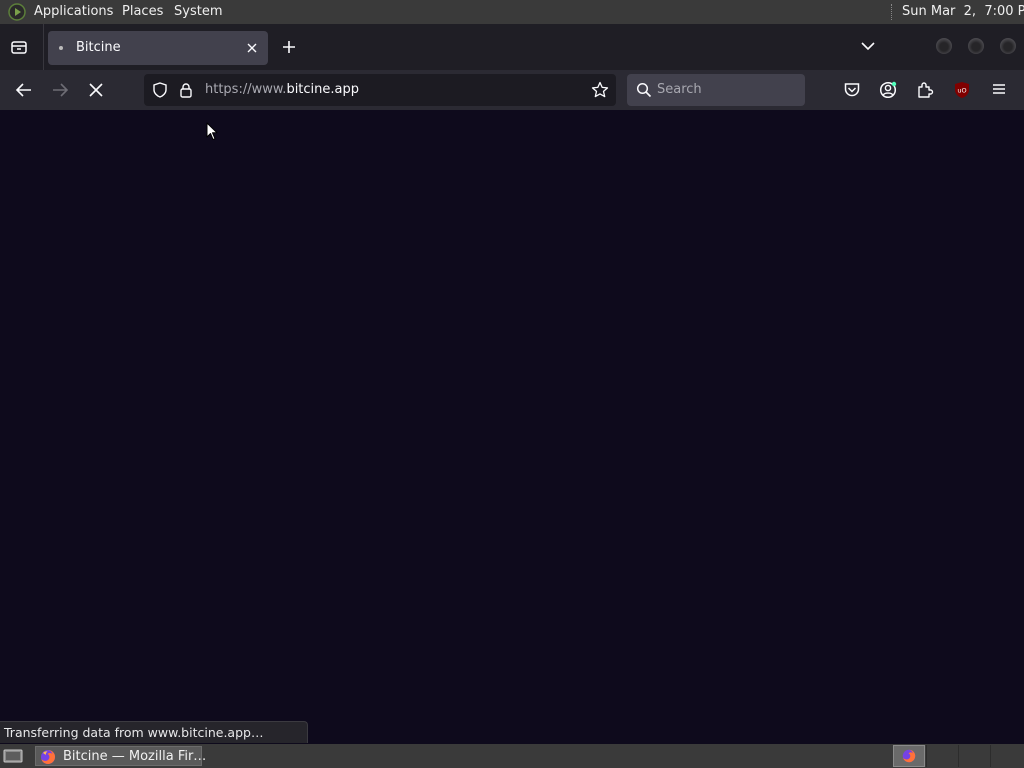 Image resolution: width=1024 pixels, height=768 pixels. What do you see at coordinates (160, 90) in the screenshot?
I see `shield-icon` at bounding box center [160, 90].